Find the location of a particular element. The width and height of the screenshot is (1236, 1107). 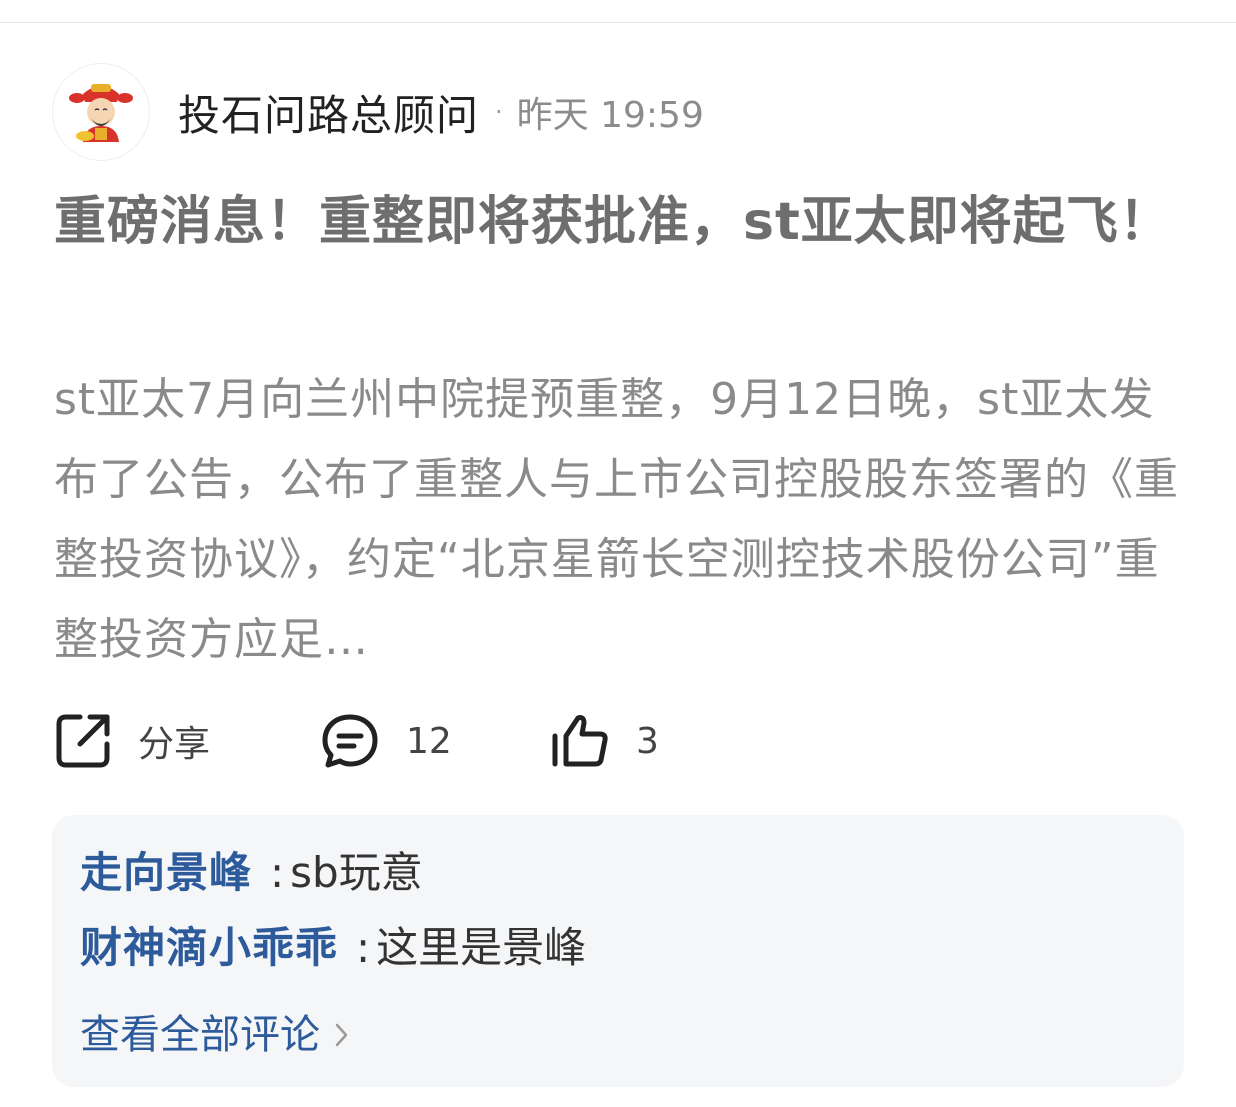

post-title: 重磅消息！重整即将获批准，st亚太即将起飞！ is located at coordinates (624, 222).